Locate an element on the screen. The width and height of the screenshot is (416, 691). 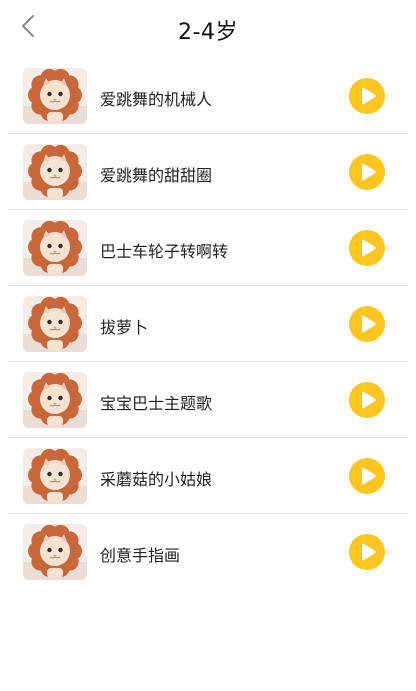
song-title: 爱跳舞的机械人 is located at coordinates (156, 99).